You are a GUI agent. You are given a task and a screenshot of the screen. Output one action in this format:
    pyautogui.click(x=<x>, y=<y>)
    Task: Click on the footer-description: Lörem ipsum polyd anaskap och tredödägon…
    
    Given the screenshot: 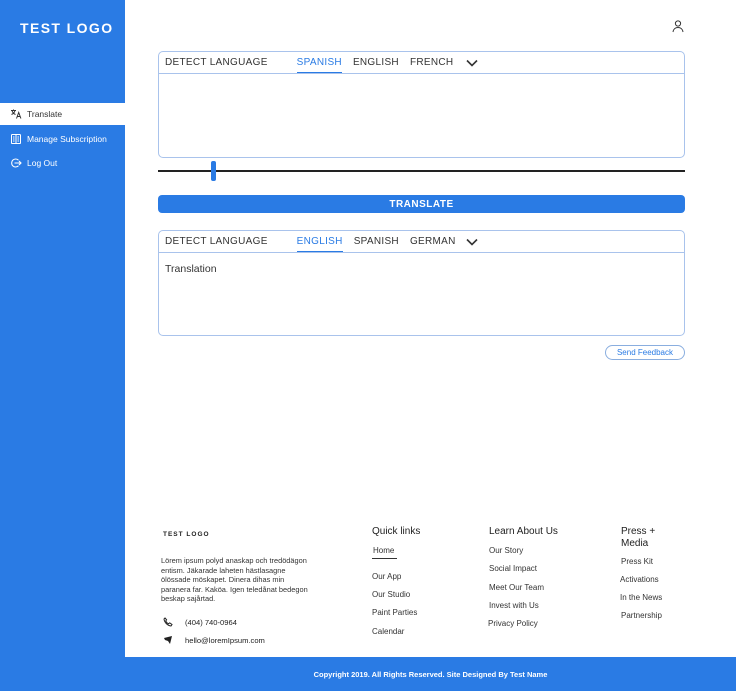 What is the action you would take?
    pyautogui.click(x=234, y=580)
    